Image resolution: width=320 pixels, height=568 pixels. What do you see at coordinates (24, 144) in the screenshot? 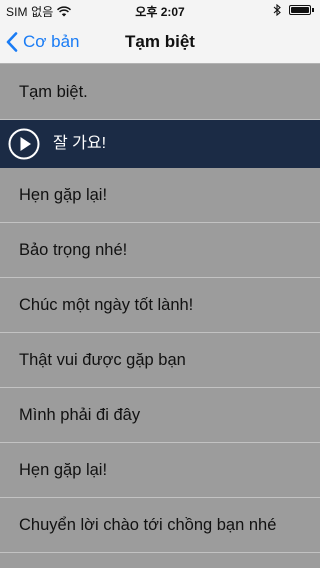
I see `play-circle-icon` at bounding box center [24, 144].